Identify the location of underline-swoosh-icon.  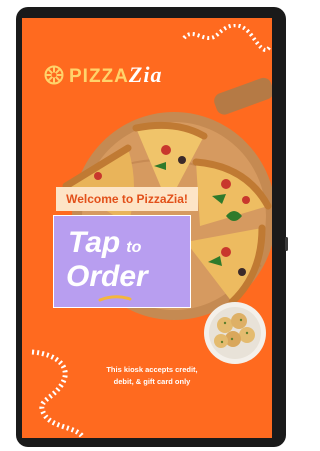
(115, 298).